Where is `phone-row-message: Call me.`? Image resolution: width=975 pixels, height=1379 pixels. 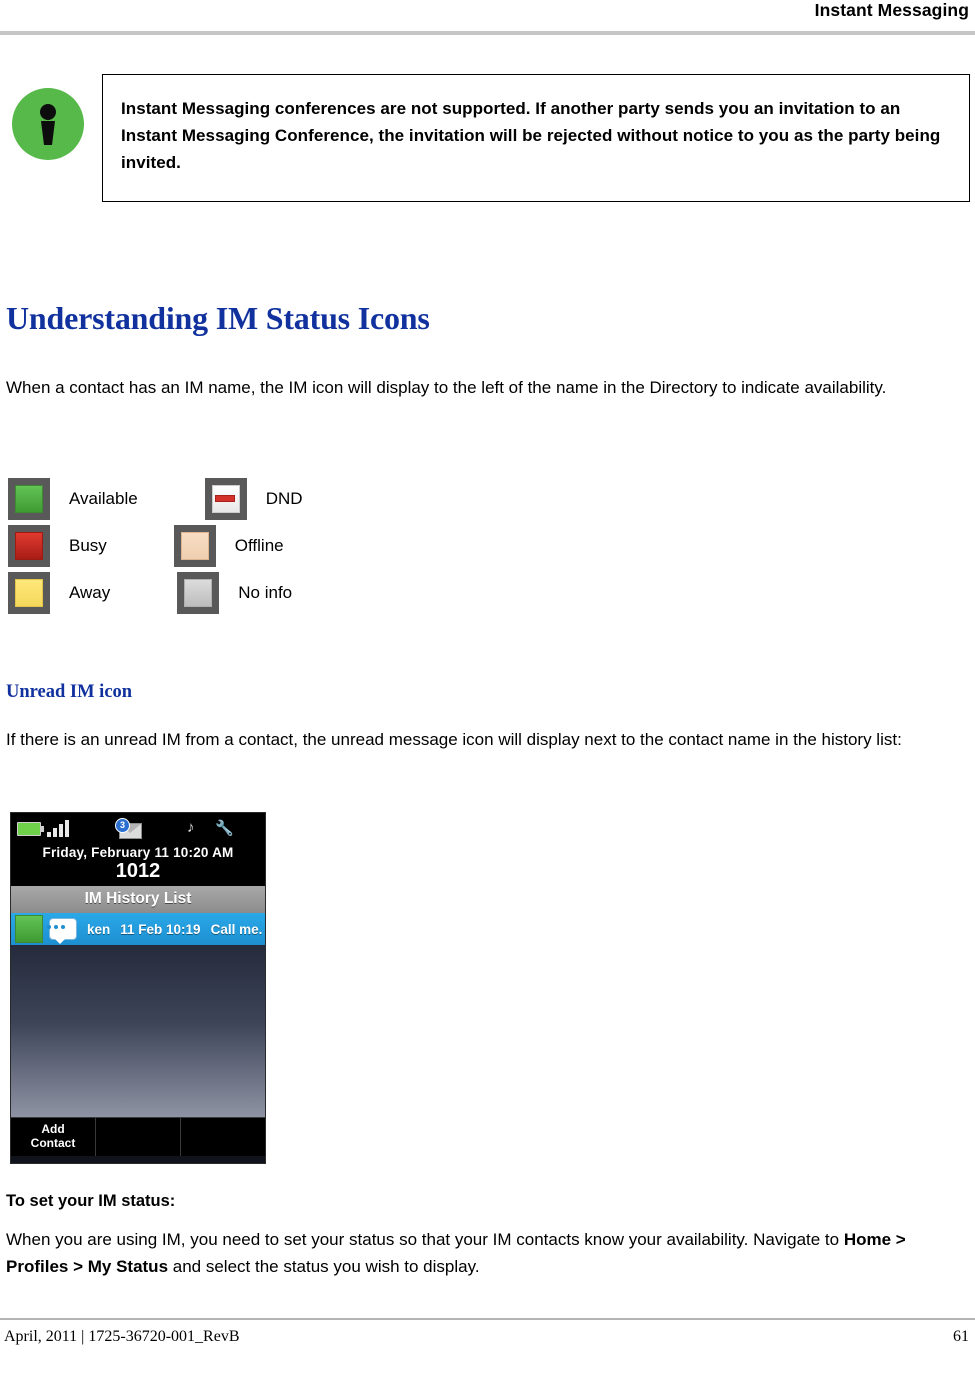 phone-row-message: Call me. is located at coordinates (236, 929).